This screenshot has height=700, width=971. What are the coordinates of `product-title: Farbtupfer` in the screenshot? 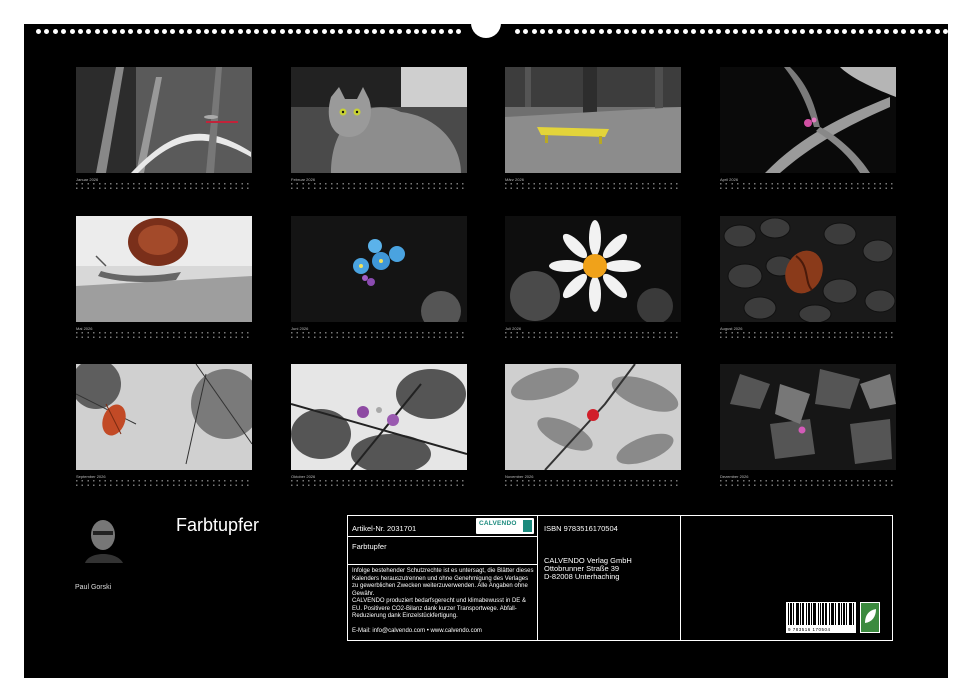 It's located at (369, 546).